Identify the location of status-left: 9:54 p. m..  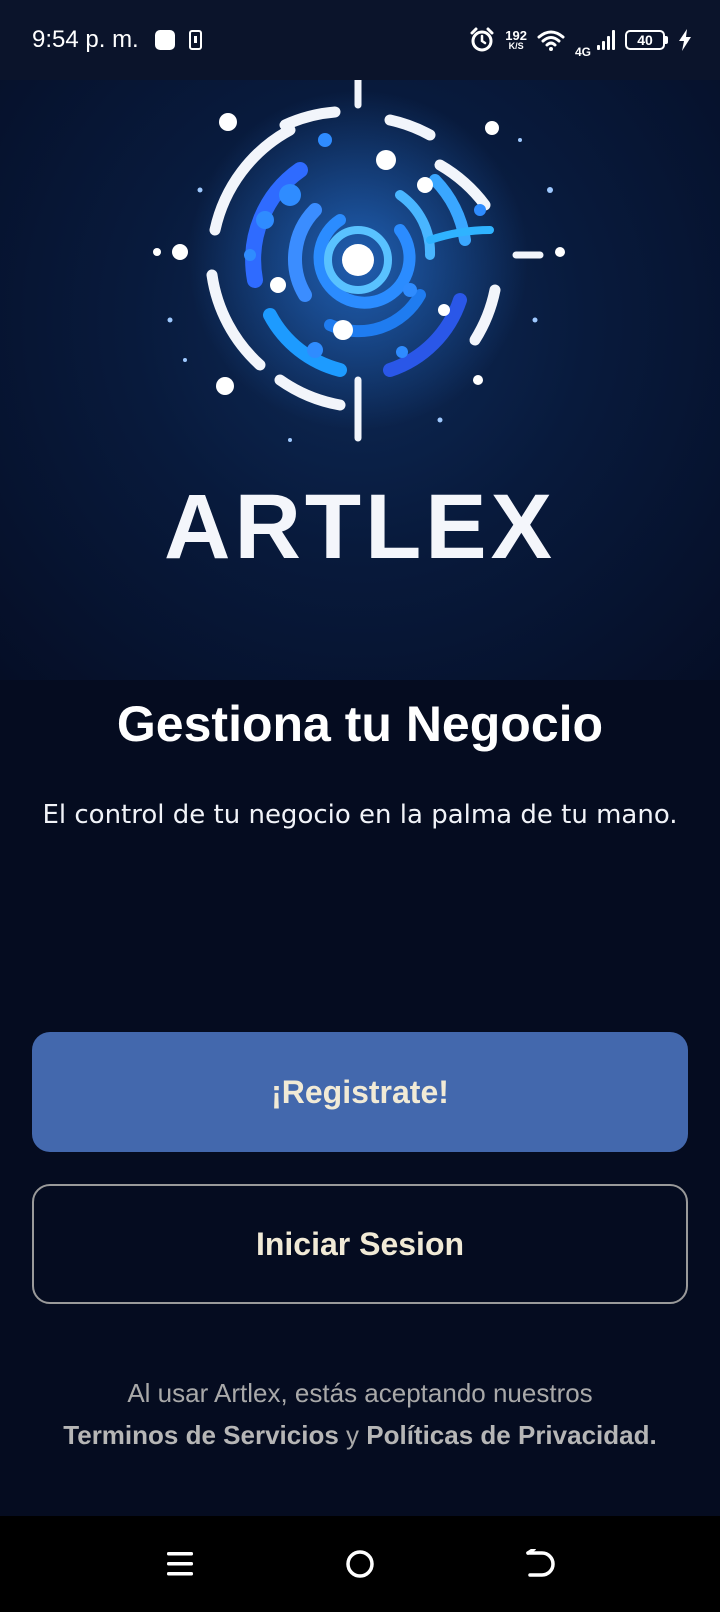
(117, 40).